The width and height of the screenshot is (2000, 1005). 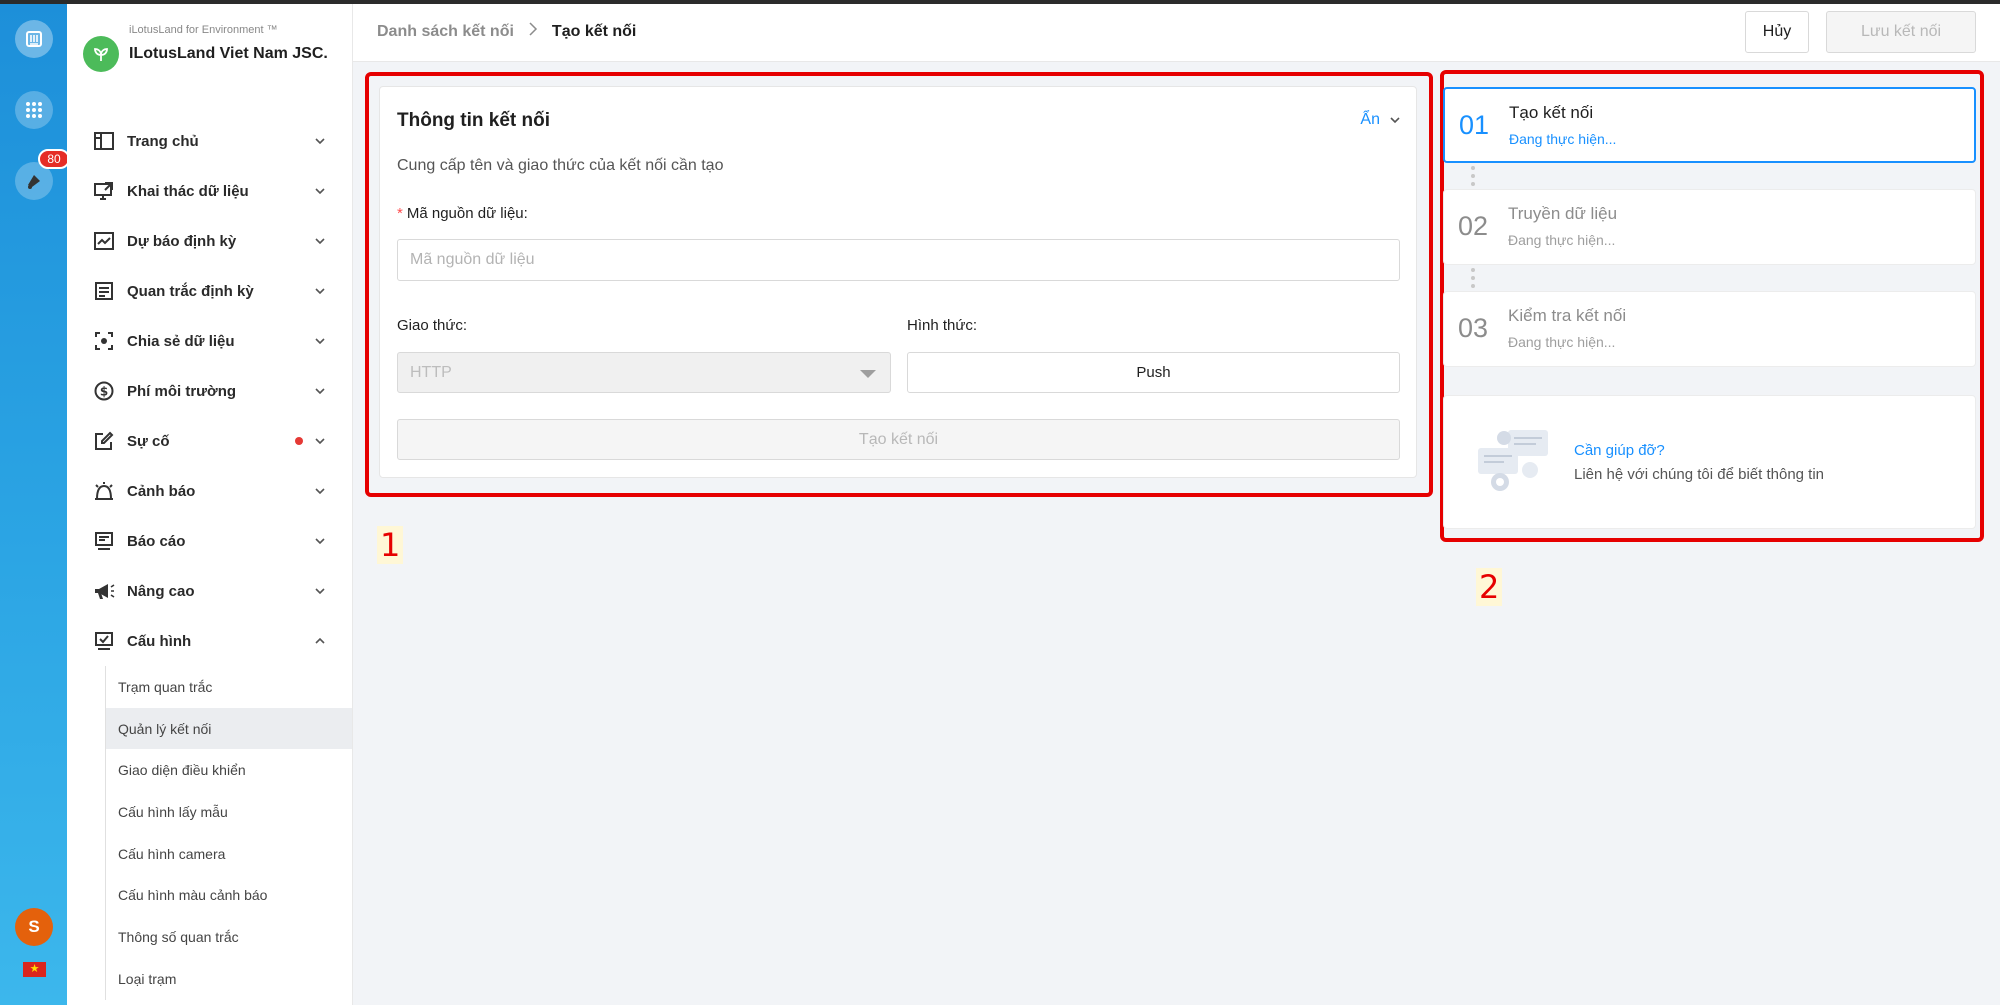 What do you see at coordinates (1489, 587) in the screenshot?
I see `annotation-label-2: 2` at bounding box center [1489, 587].